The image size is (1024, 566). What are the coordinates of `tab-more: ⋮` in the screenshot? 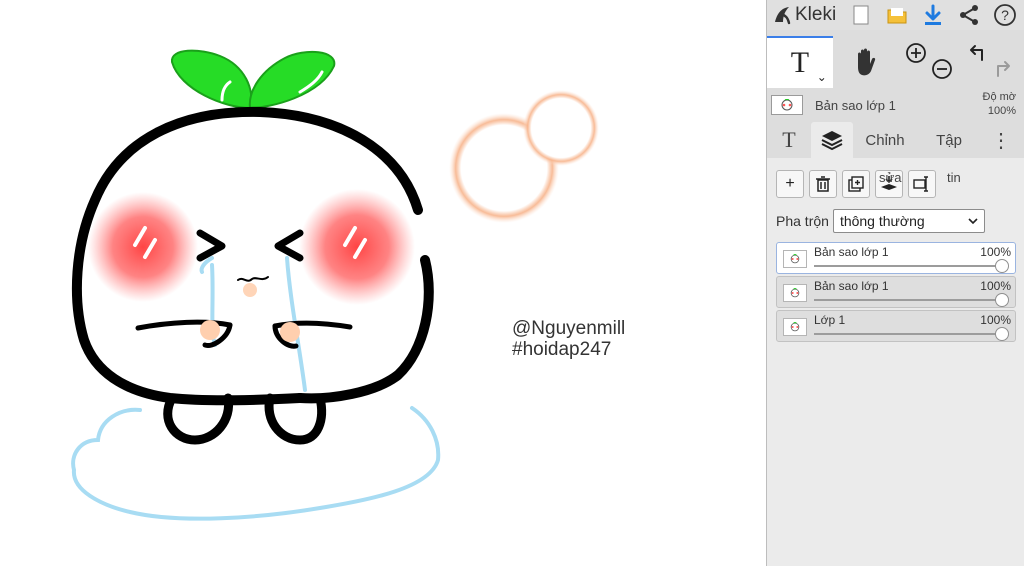 It's located at (1001, 140).